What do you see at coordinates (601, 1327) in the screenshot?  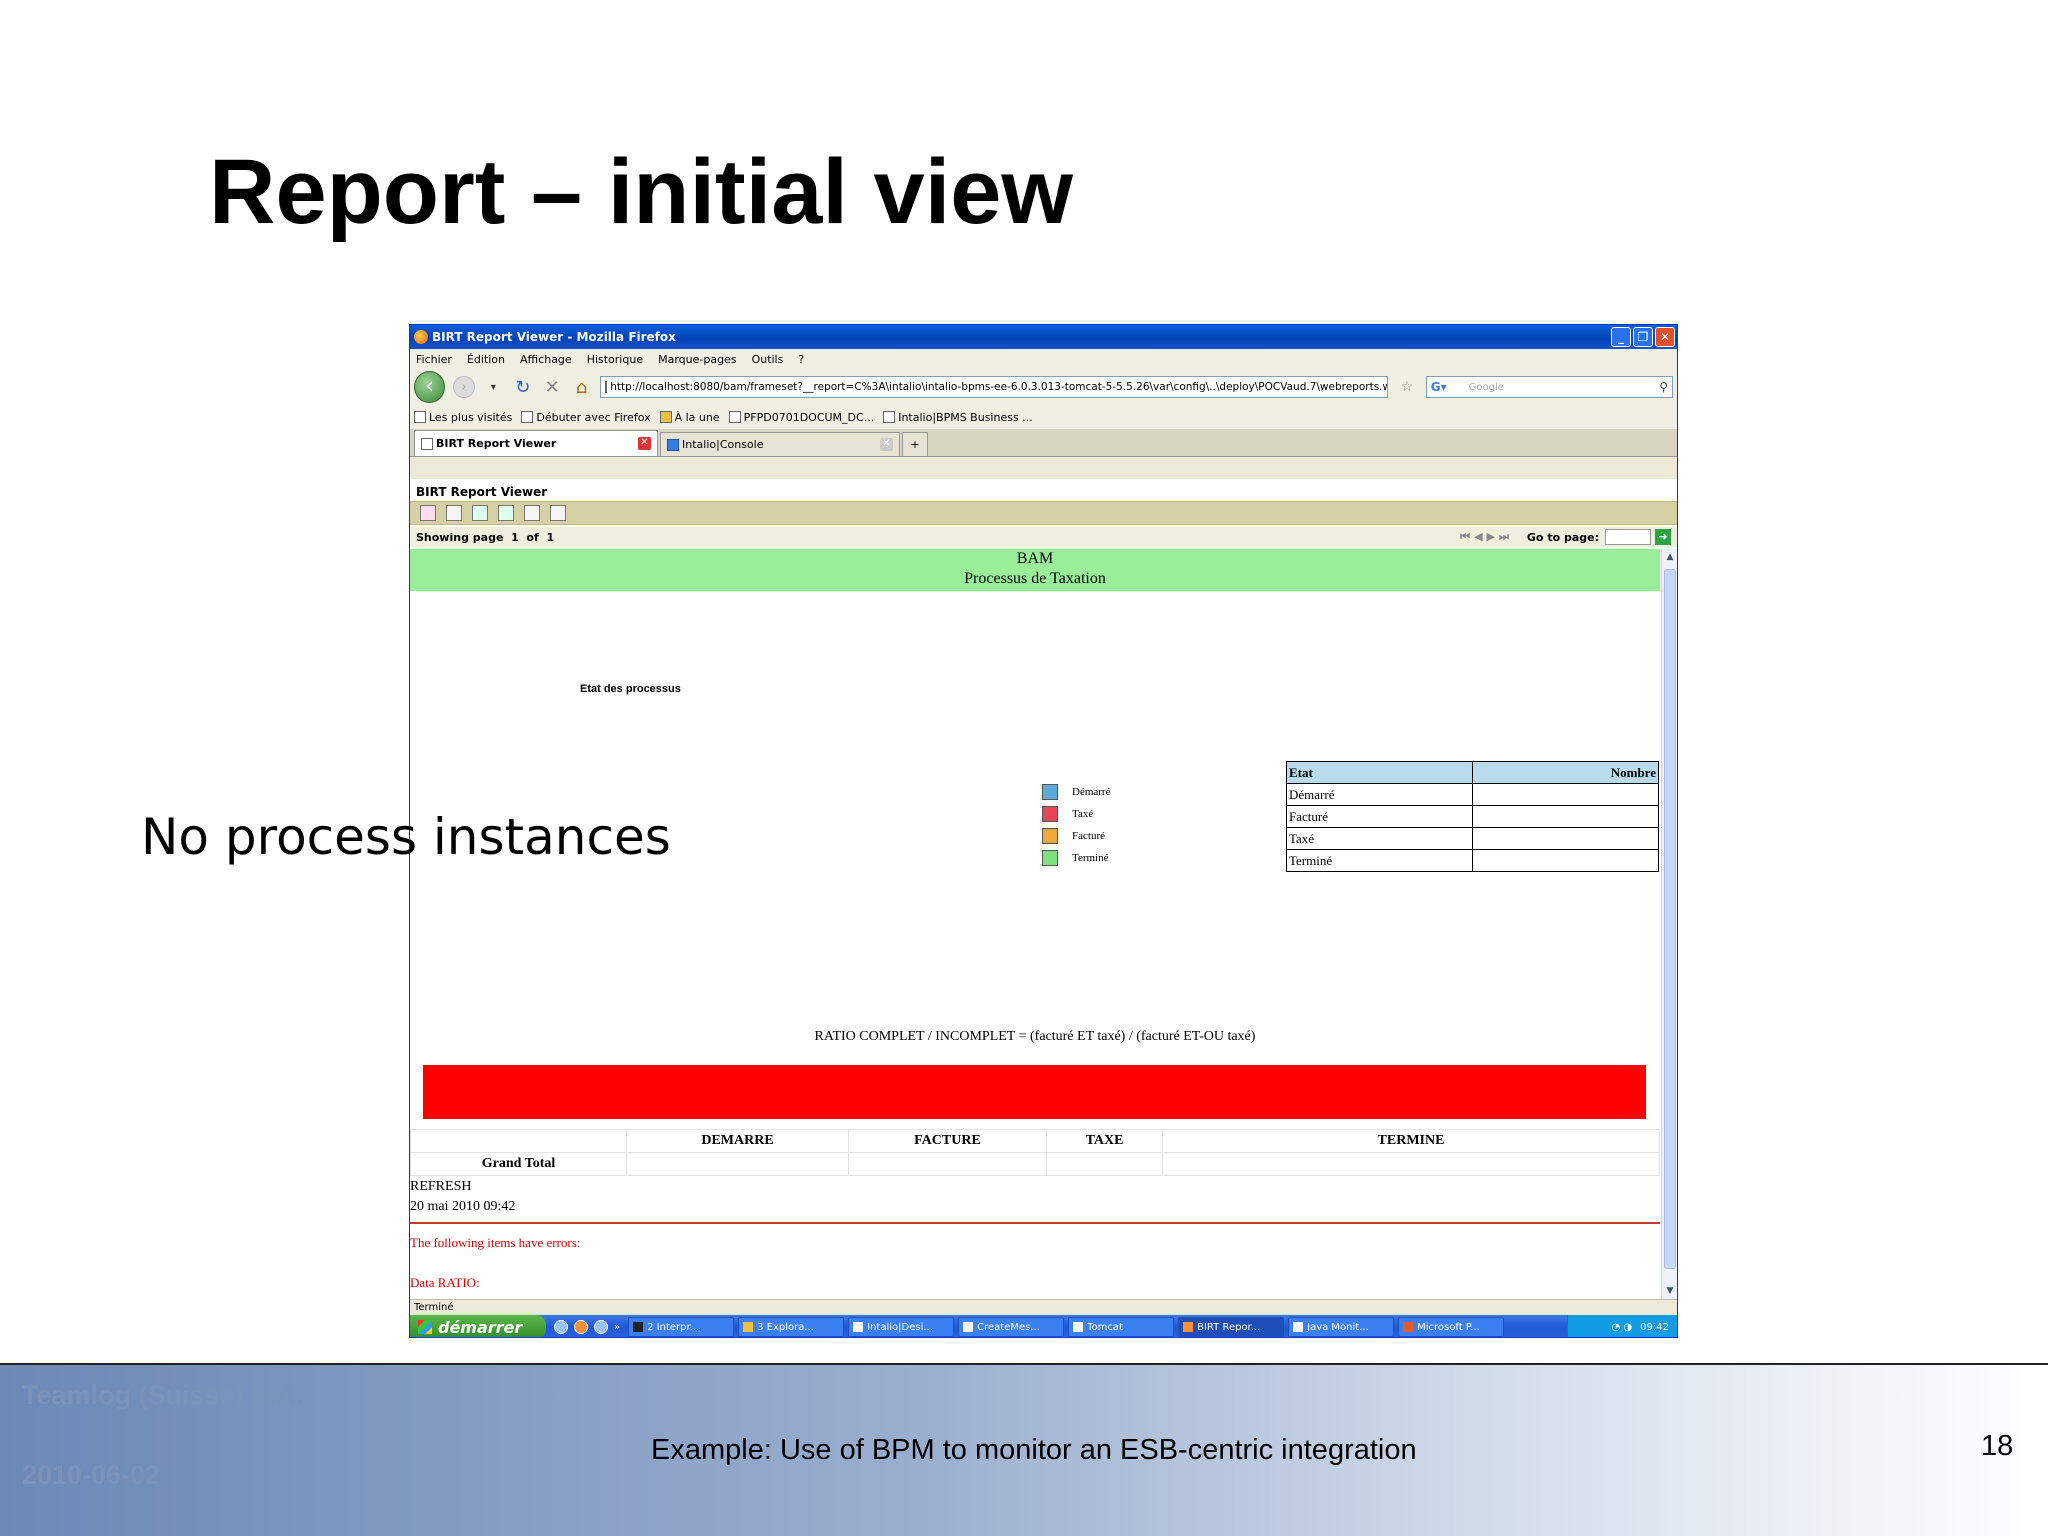 I see `quicklaunch-app-icon` at bounding box center [601, 1327].